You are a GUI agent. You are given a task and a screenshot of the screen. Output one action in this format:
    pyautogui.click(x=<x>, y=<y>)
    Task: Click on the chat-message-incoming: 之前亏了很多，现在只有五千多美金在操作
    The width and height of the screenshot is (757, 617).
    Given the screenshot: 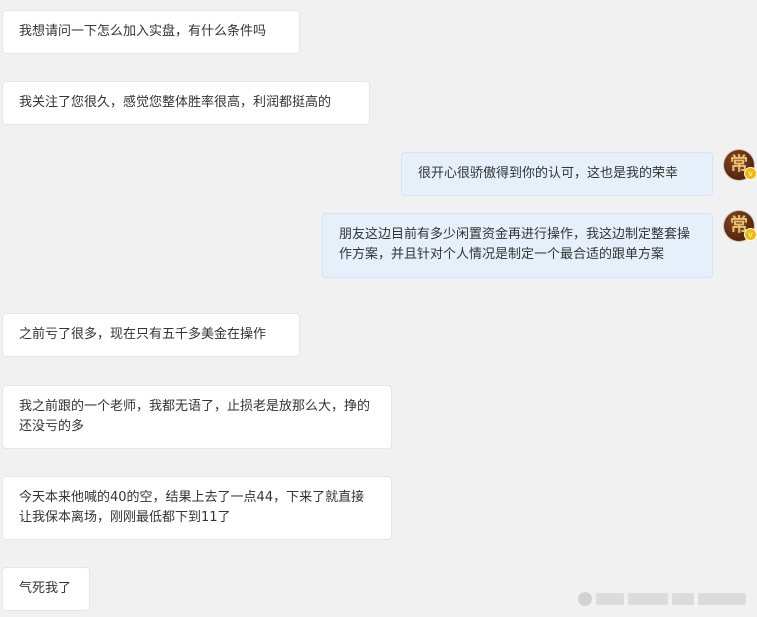 What is the action you would take?
    pyautogui.click(x=151, y=335)
    